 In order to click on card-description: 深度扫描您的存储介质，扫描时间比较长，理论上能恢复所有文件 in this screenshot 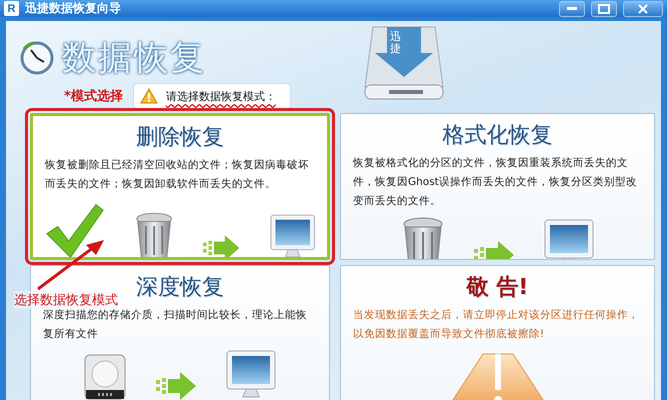, I will do `click(175, 325)`.